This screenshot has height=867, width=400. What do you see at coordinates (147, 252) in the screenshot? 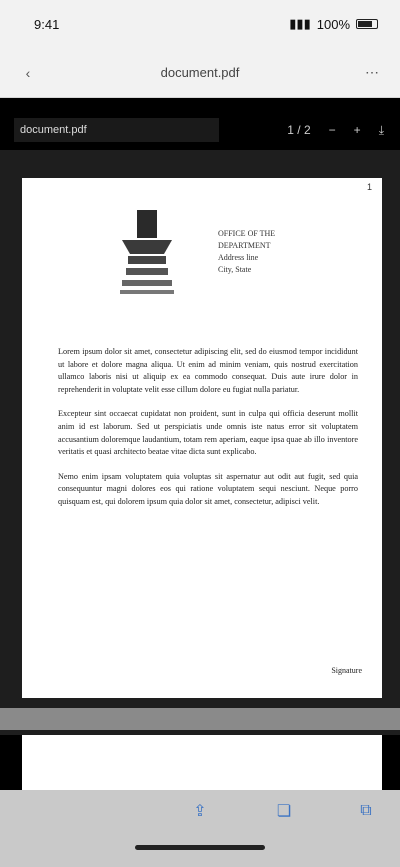
I see `emblem-icon` at bounding box center [147, 252].